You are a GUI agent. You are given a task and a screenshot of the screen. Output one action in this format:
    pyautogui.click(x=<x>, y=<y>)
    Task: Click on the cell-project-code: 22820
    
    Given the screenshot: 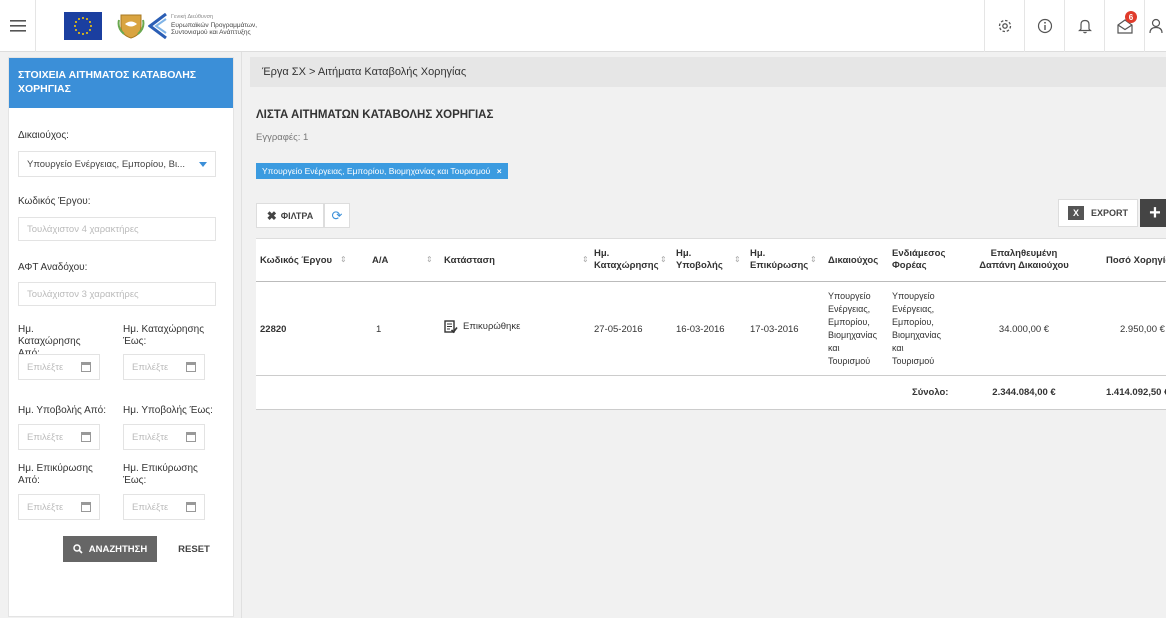 What is the action you would take?
    pyautogui.click(x=273, y=329)
    